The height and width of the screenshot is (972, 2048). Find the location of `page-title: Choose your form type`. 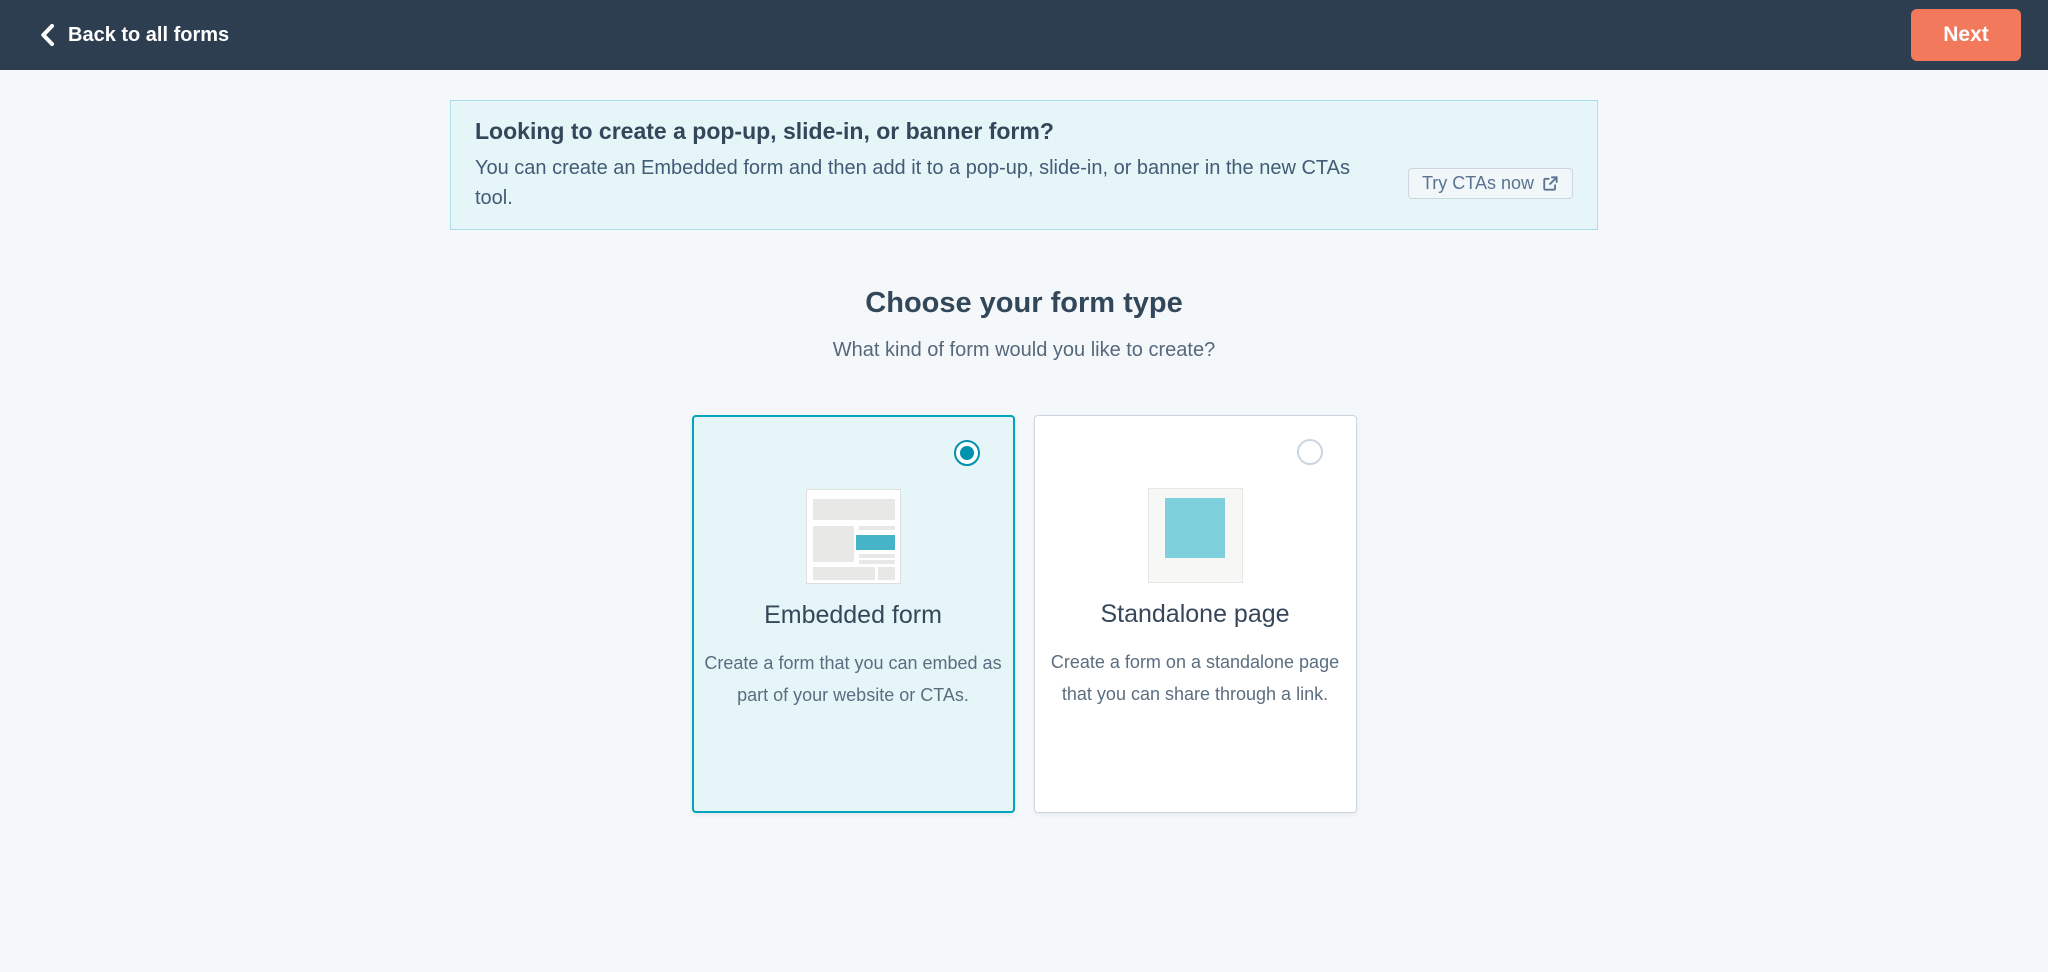

page-title: Choose your form type is located at coordinates (1024, 303).